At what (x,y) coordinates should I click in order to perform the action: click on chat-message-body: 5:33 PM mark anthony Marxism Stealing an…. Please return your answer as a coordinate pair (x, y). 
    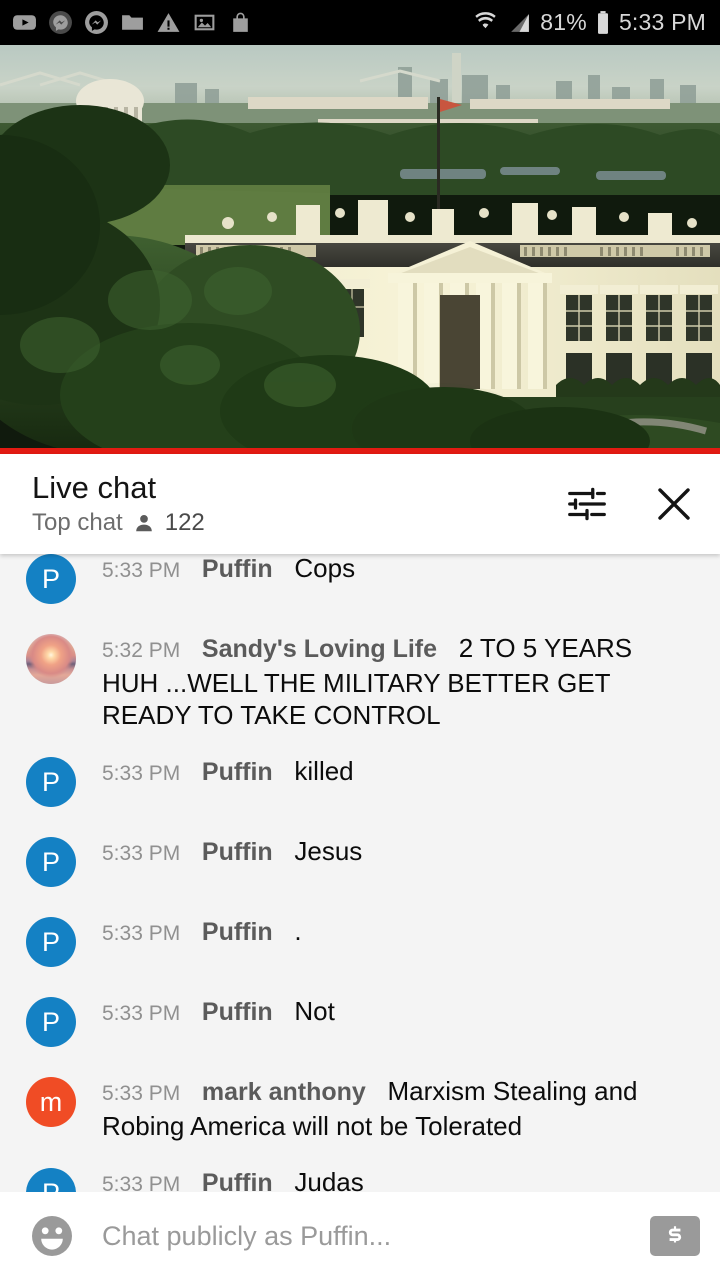
    Looking at the image, I should click on (399, 1107).